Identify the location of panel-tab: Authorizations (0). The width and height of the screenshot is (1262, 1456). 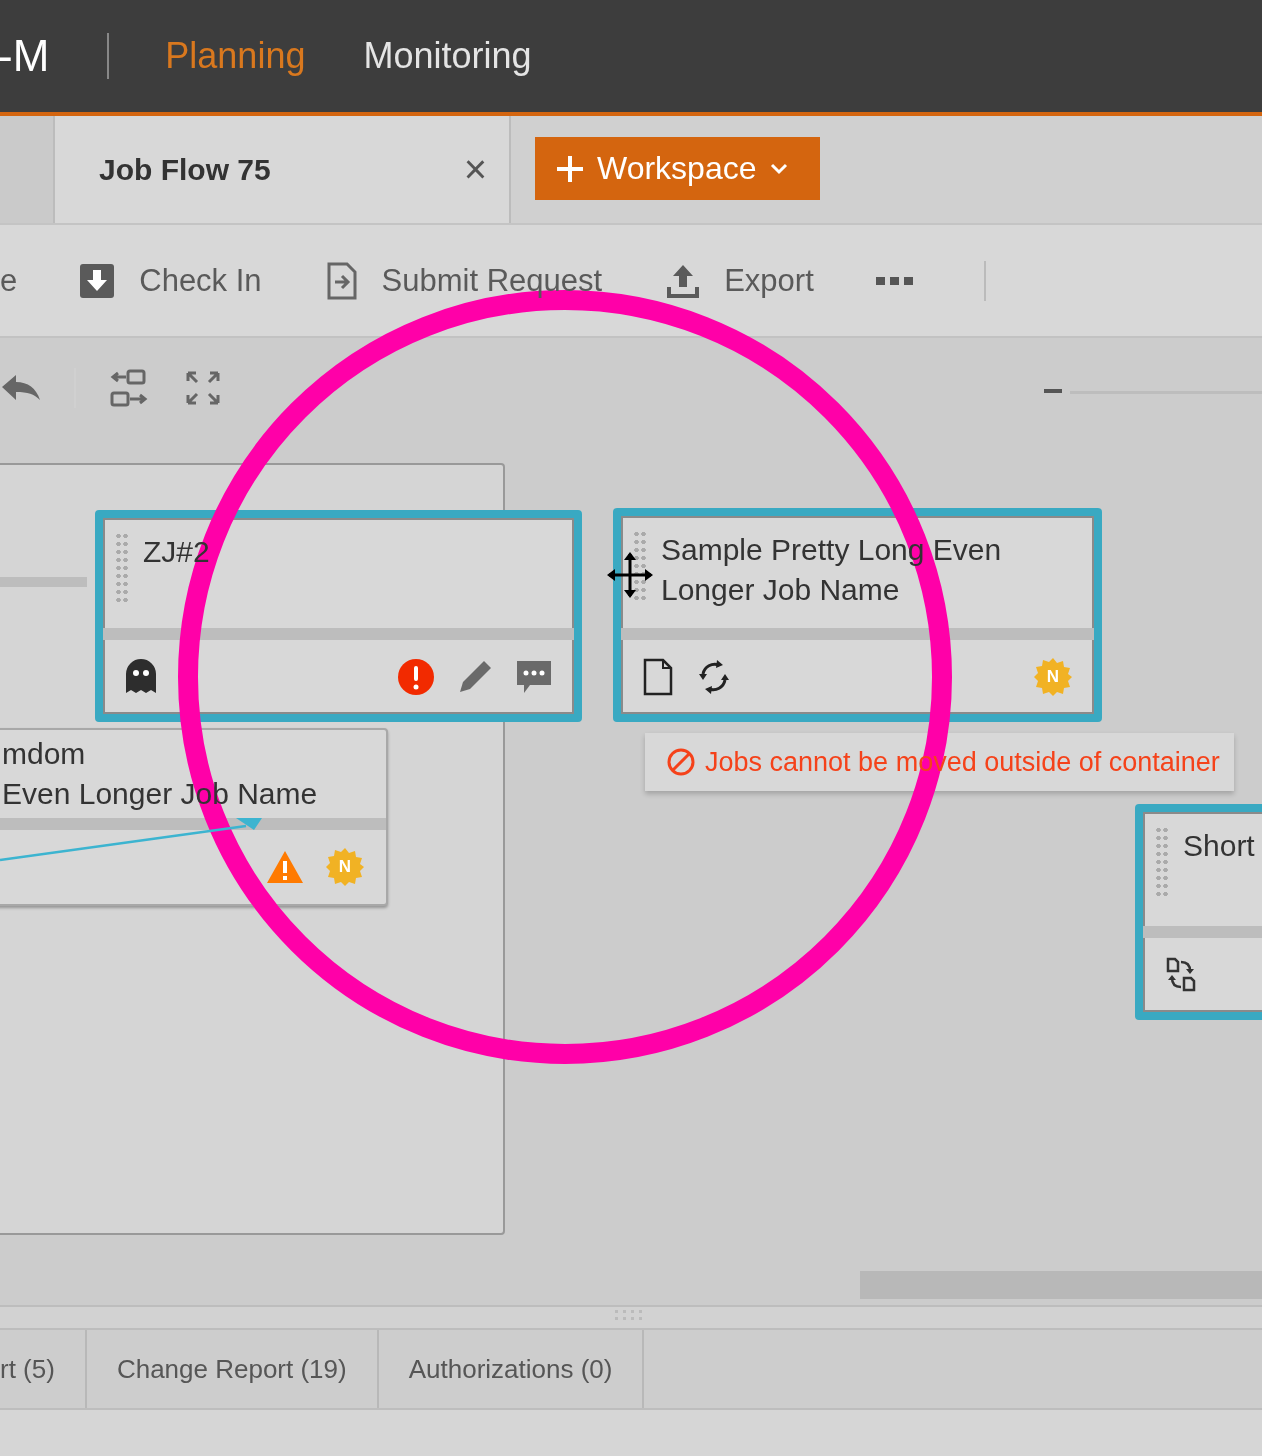
(511, 1369).